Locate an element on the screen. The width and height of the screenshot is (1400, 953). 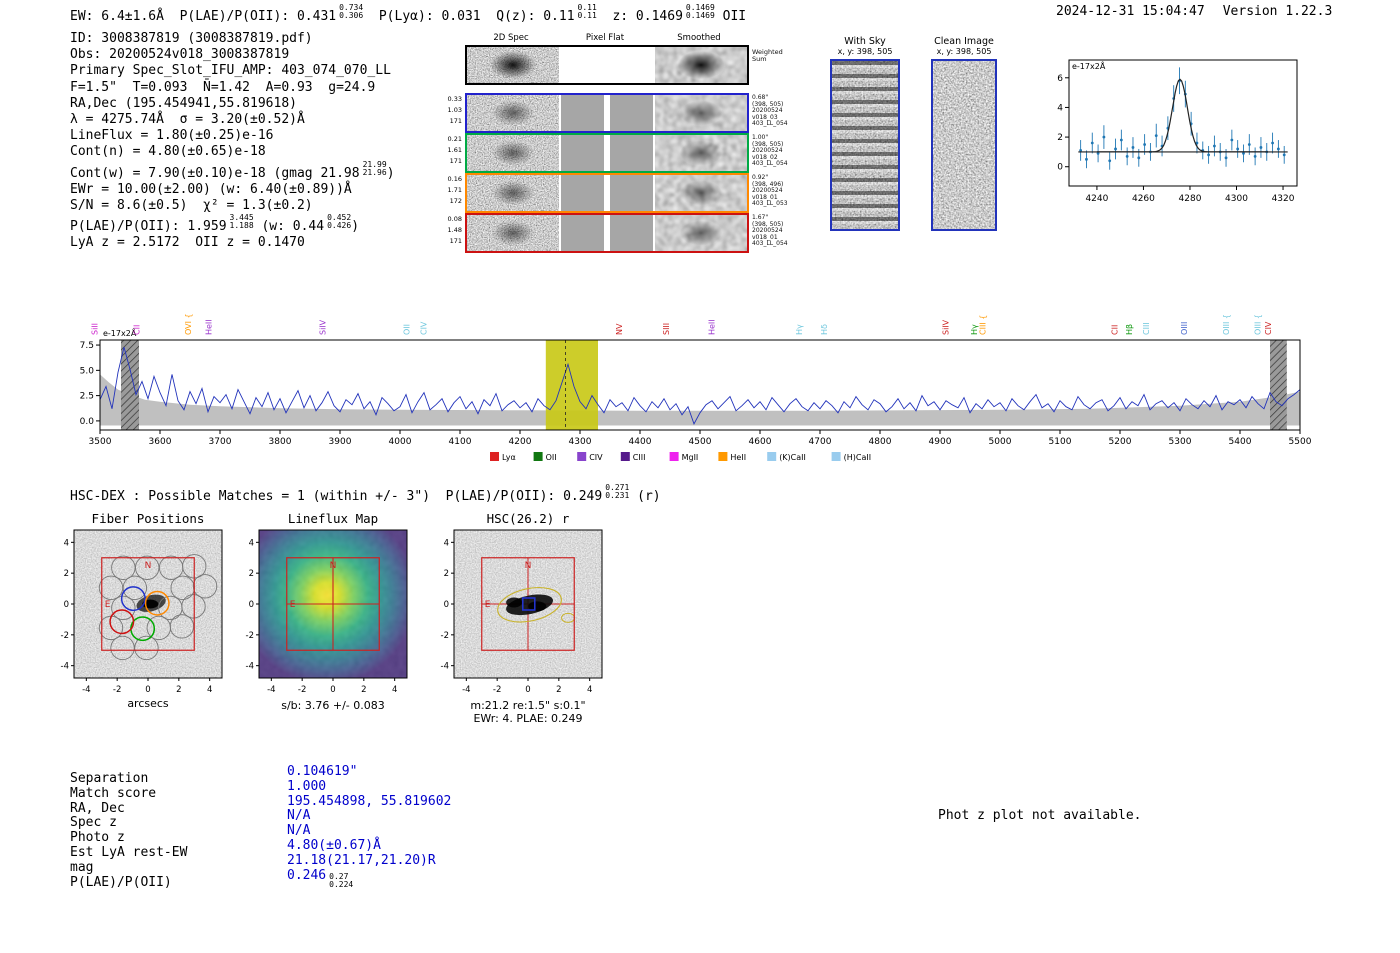
match-table-row: P(LAE)/P(OII) 0.246 0.27 0.224 is located at coordinates (212, 878).